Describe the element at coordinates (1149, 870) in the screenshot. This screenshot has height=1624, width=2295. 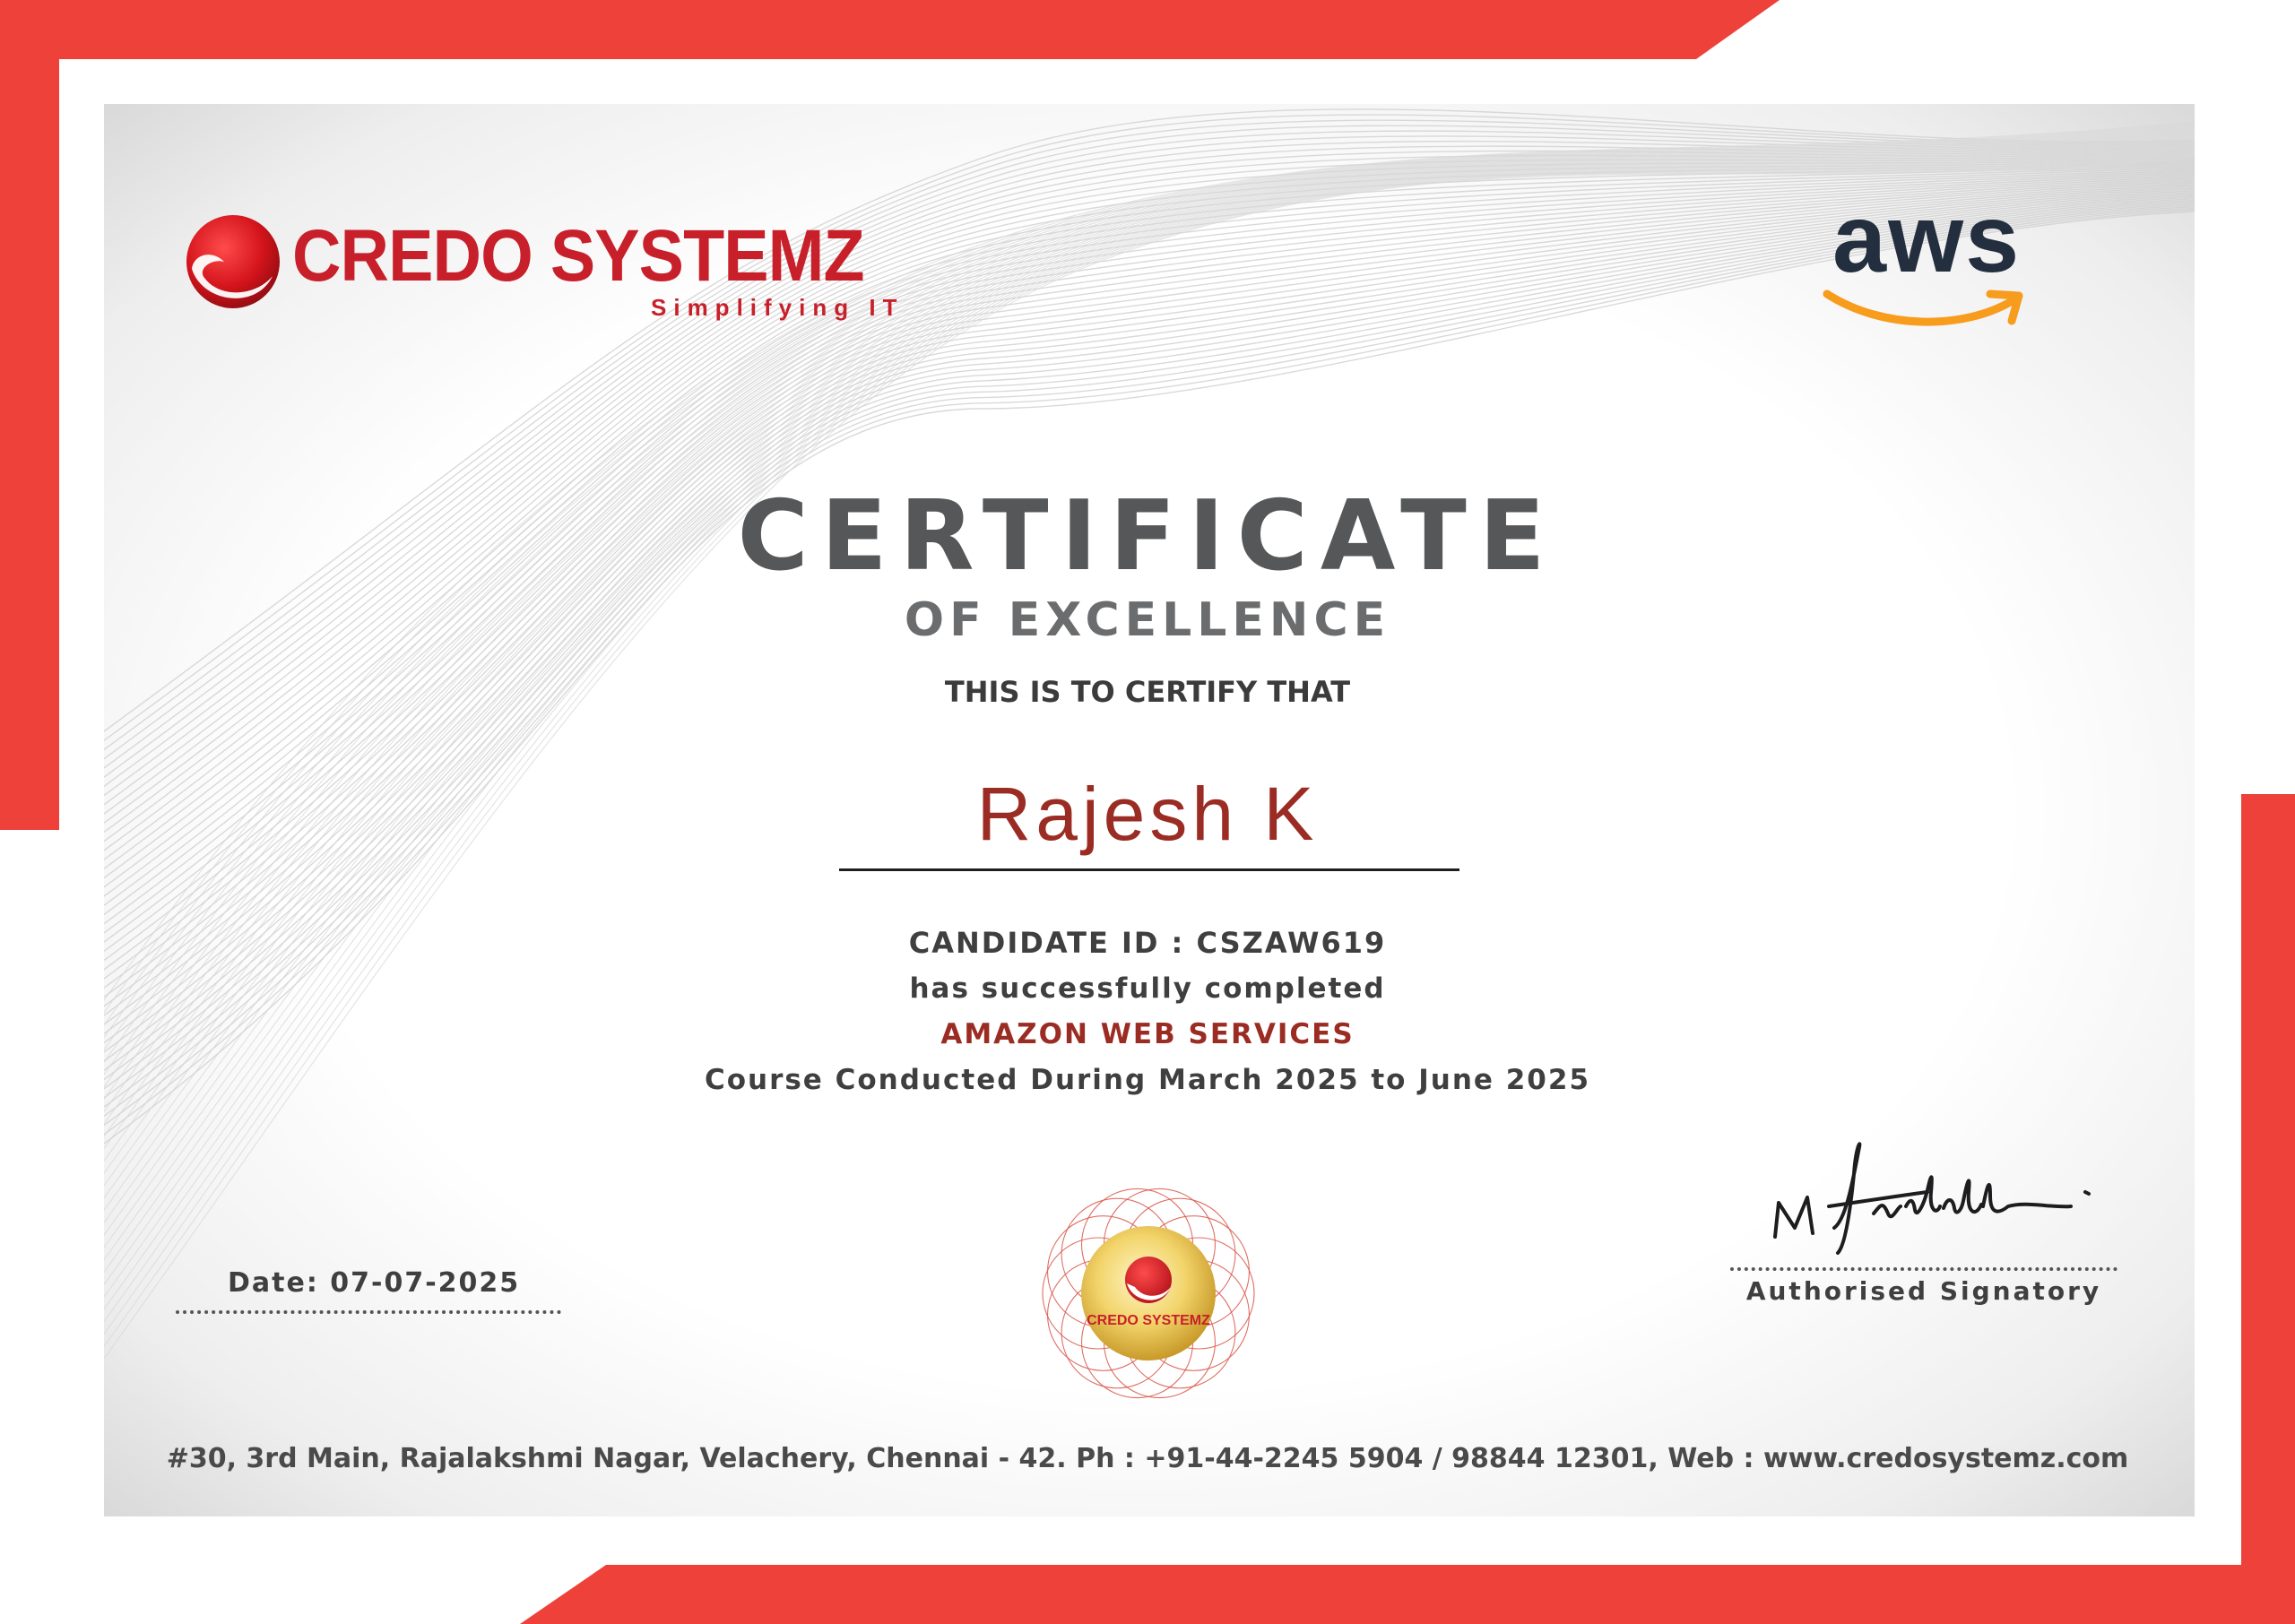
I see `name-underline` at that location.